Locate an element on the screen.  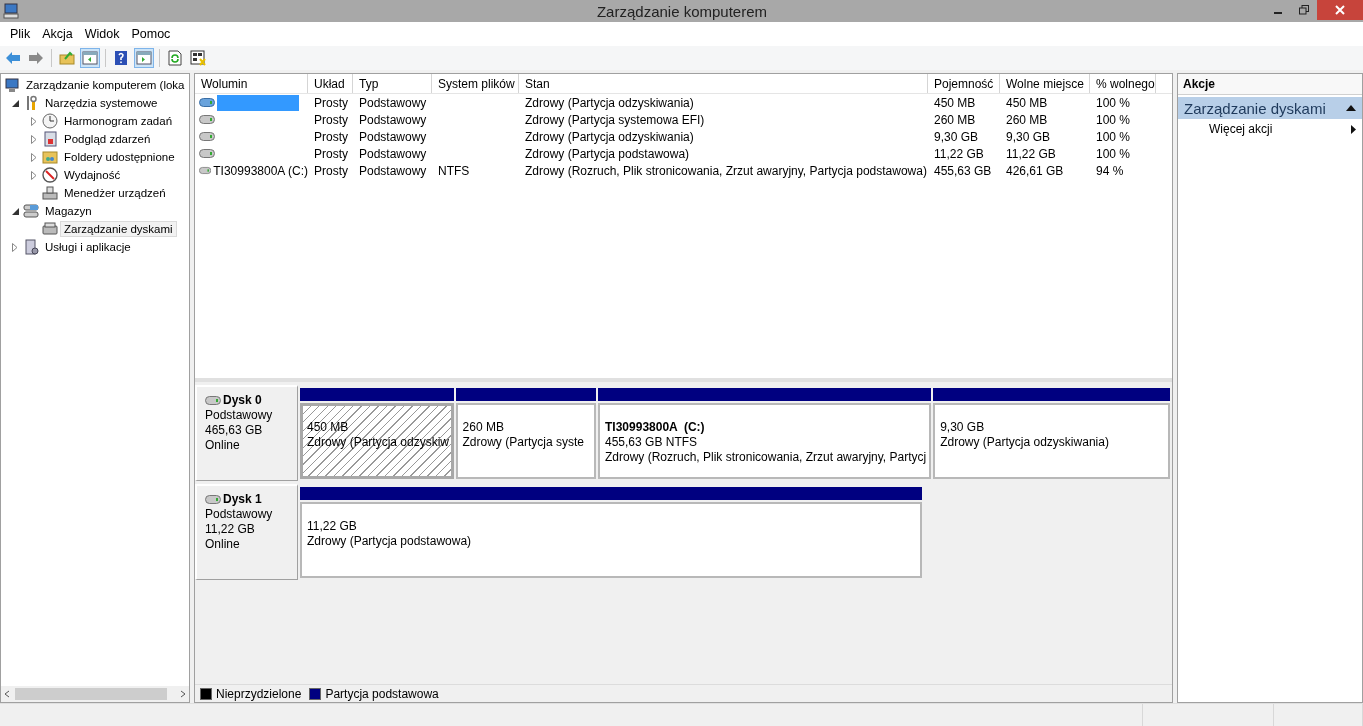
close-button is located at coordinates (1340, 10).